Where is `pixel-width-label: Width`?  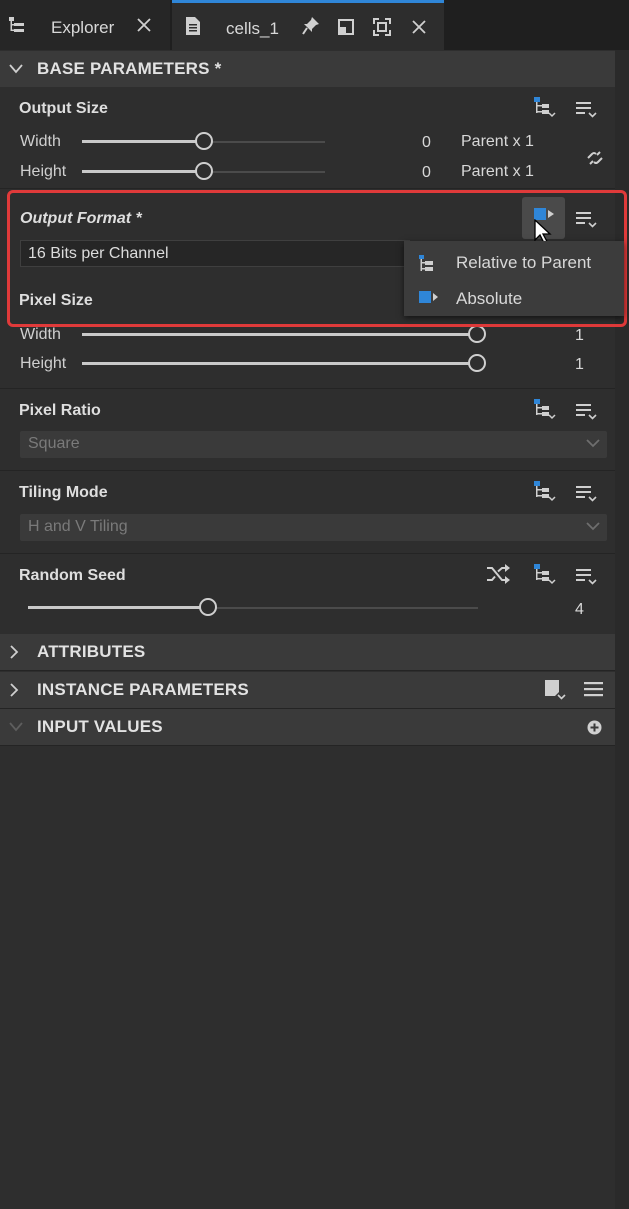 pixel-width-label: Width is located at coordinates (40, 334).